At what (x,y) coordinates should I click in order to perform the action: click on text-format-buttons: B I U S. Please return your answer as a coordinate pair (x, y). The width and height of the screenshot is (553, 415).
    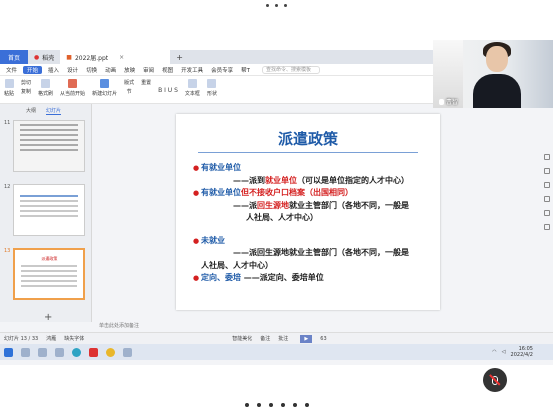
    Looking at the image, I should click on (168, 90).